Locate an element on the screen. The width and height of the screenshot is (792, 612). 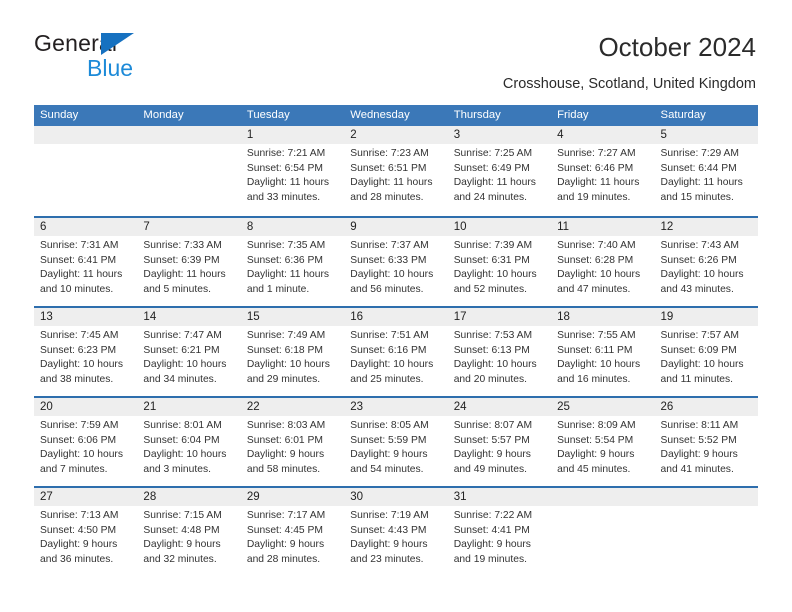
day-number: 11 is located at coordinates (563, 227).